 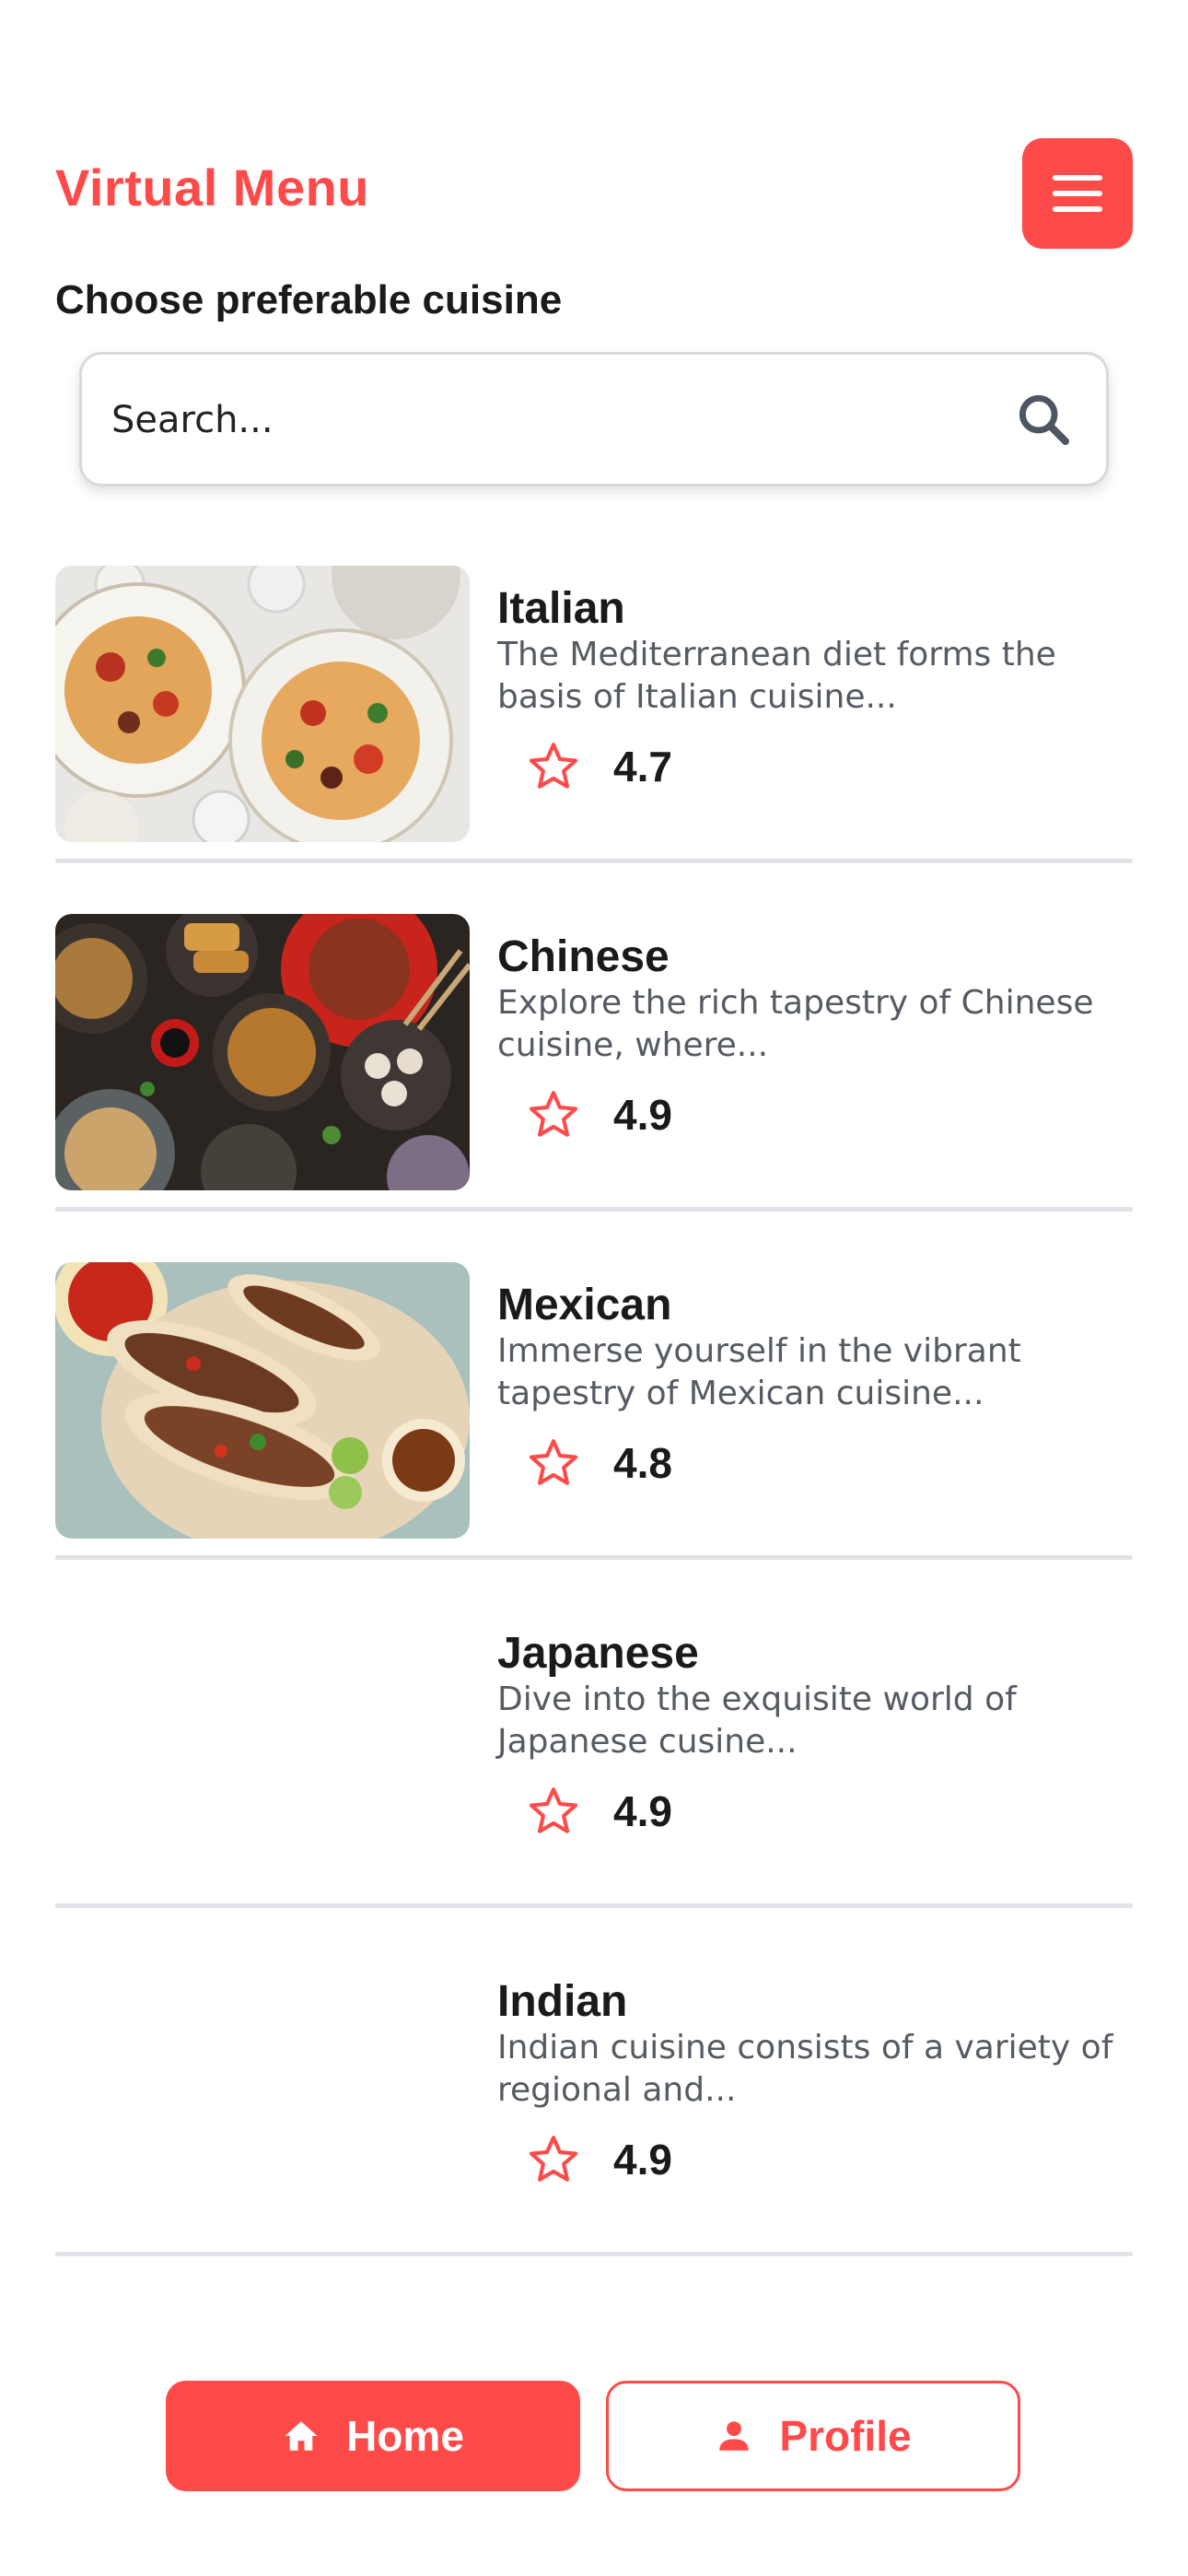 I want to click on header: Virtual Menu, so click(x=594, y=193).